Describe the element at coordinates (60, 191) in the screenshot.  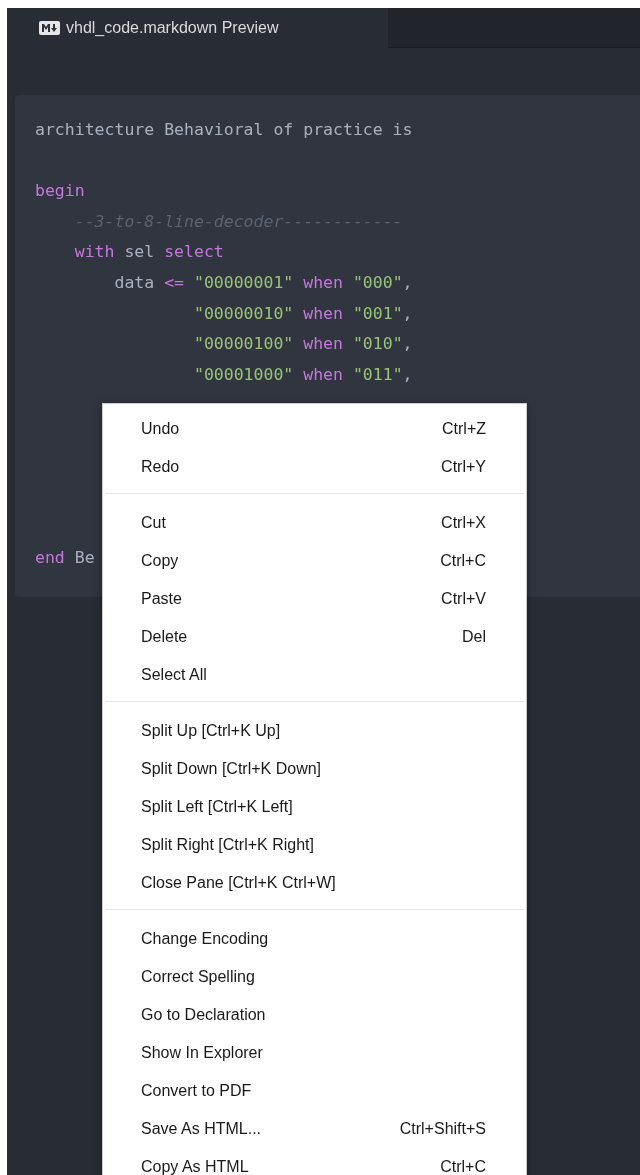
I see `code-line: begin` at that location.